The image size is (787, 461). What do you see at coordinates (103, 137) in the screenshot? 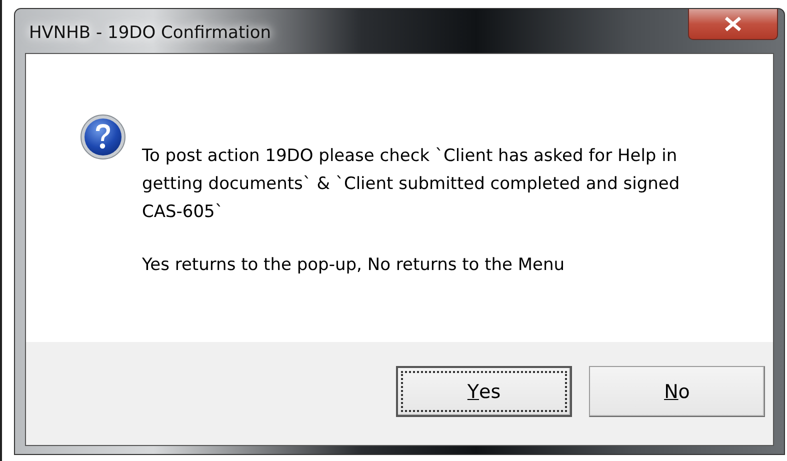
I see `question-icon` at bounding box center [103, 137].